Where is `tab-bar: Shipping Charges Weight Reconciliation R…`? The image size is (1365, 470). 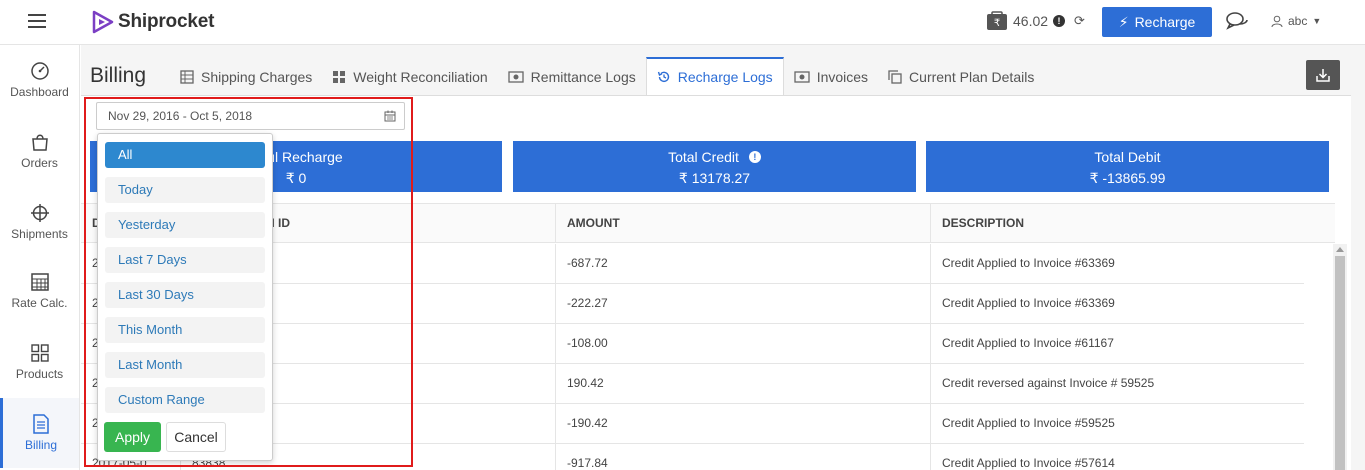 tab-bar: Shipping Charges Weight Reconciliation R… is located at coordinates (607, 76).